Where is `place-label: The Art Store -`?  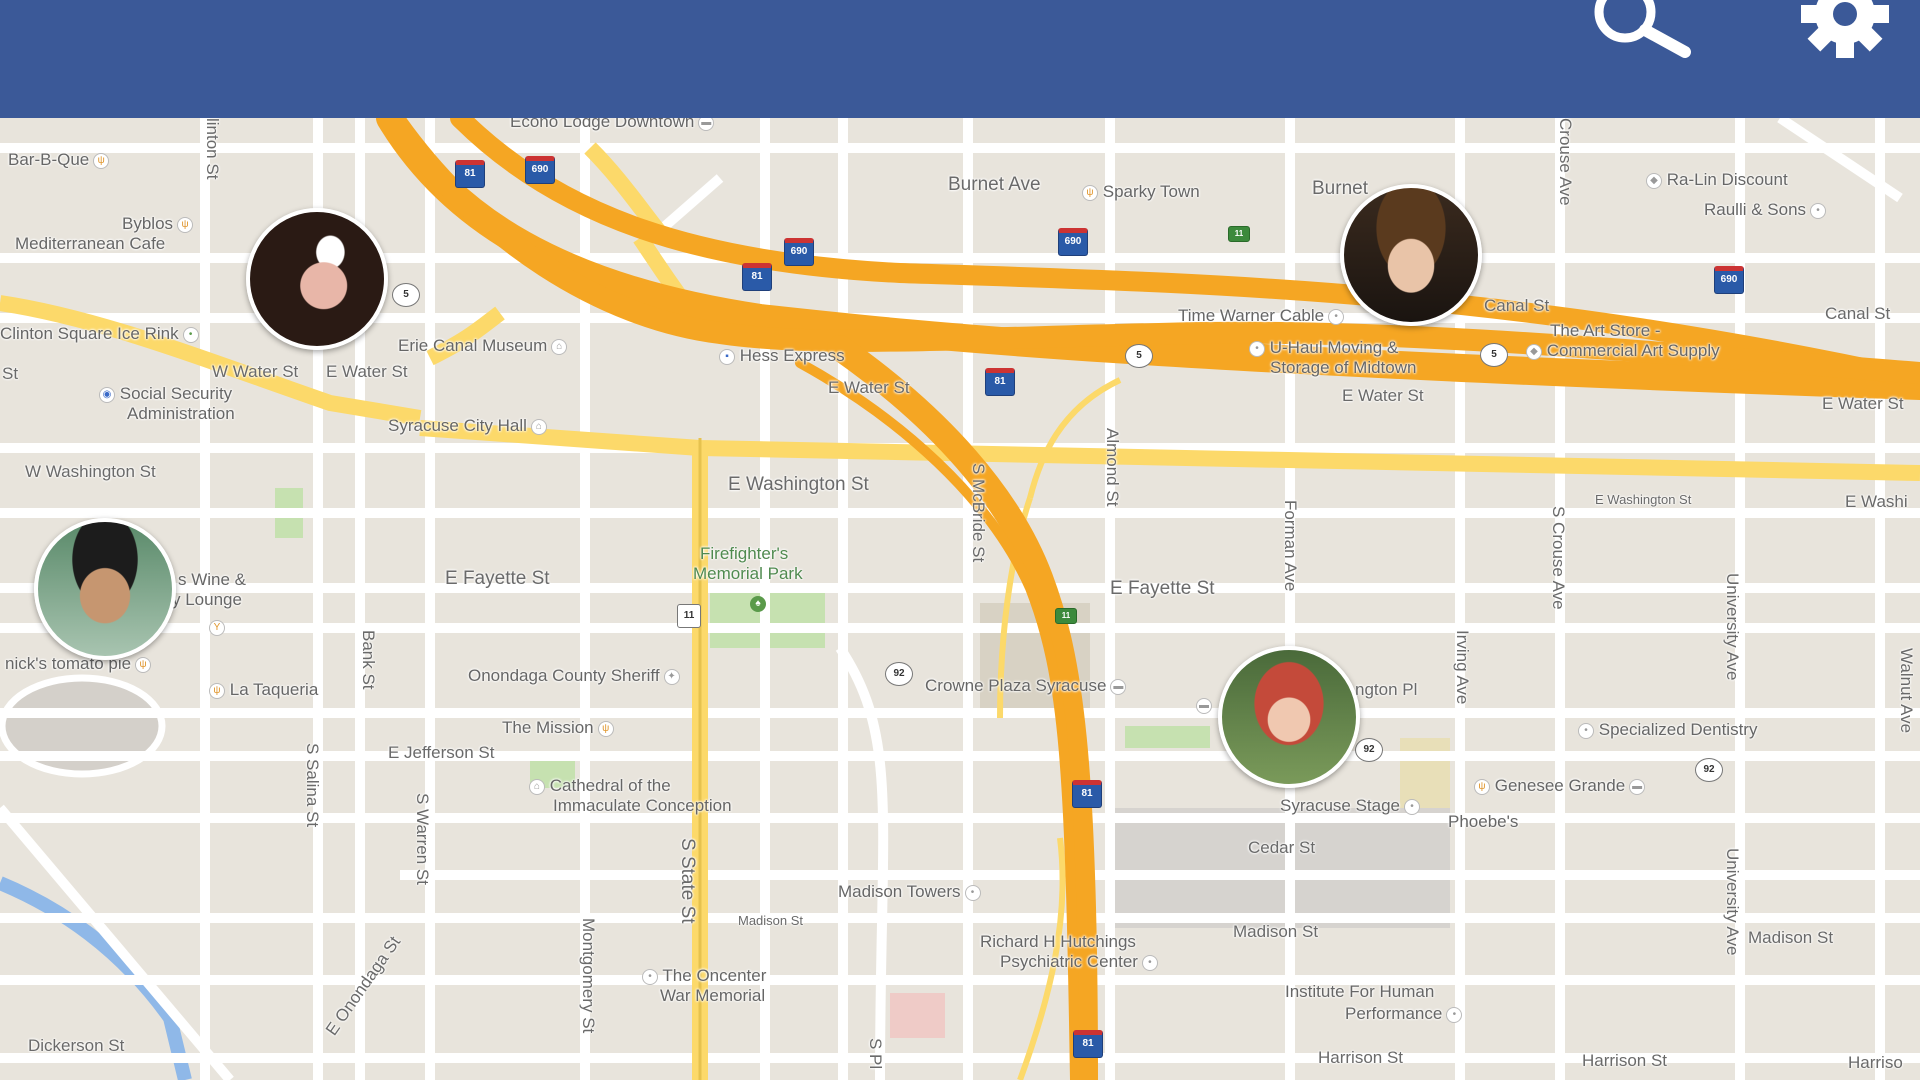 place-label: The Art Store - is located at coordinates (1605, 331).